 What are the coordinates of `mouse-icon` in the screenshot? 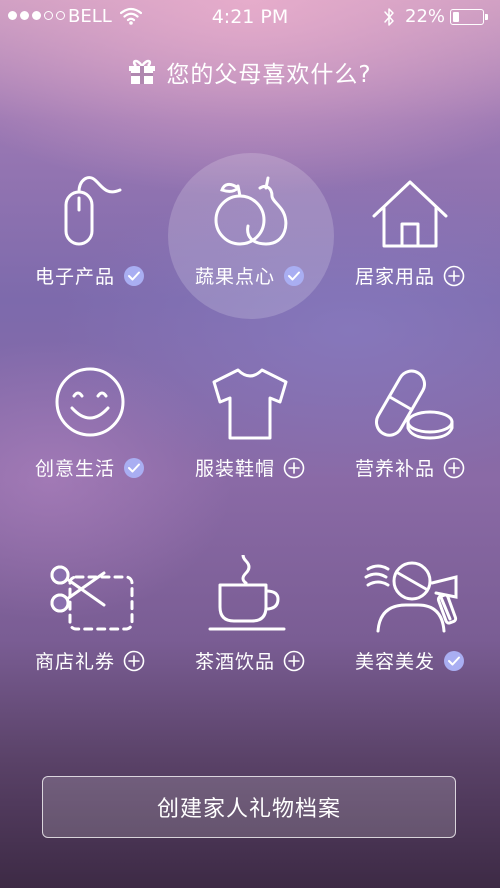 It's located at (93, 211).